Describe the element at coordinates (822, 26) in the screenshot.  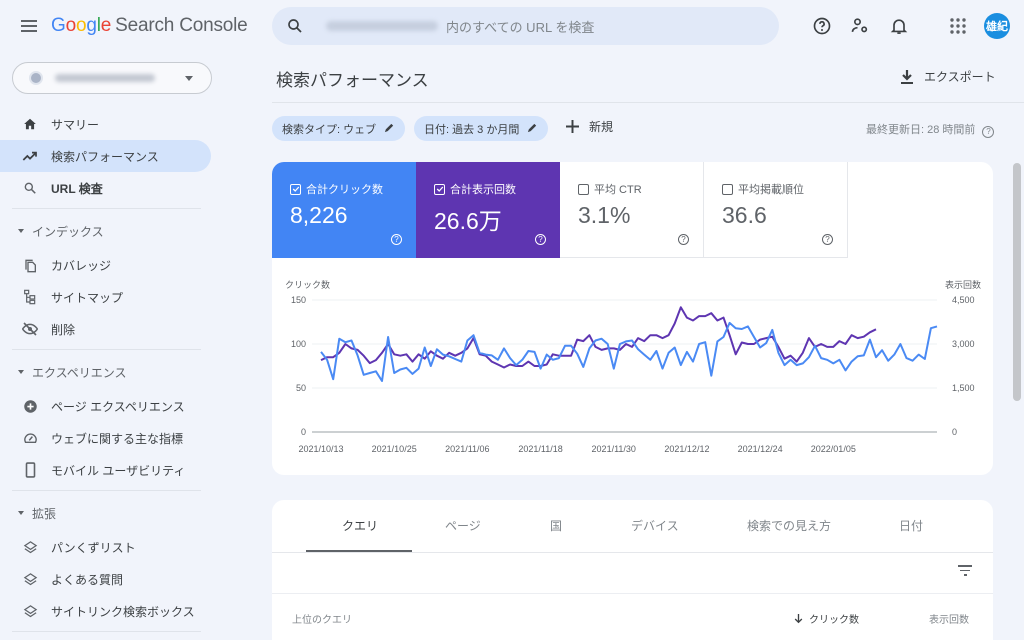
I see `help-icon` at that location.